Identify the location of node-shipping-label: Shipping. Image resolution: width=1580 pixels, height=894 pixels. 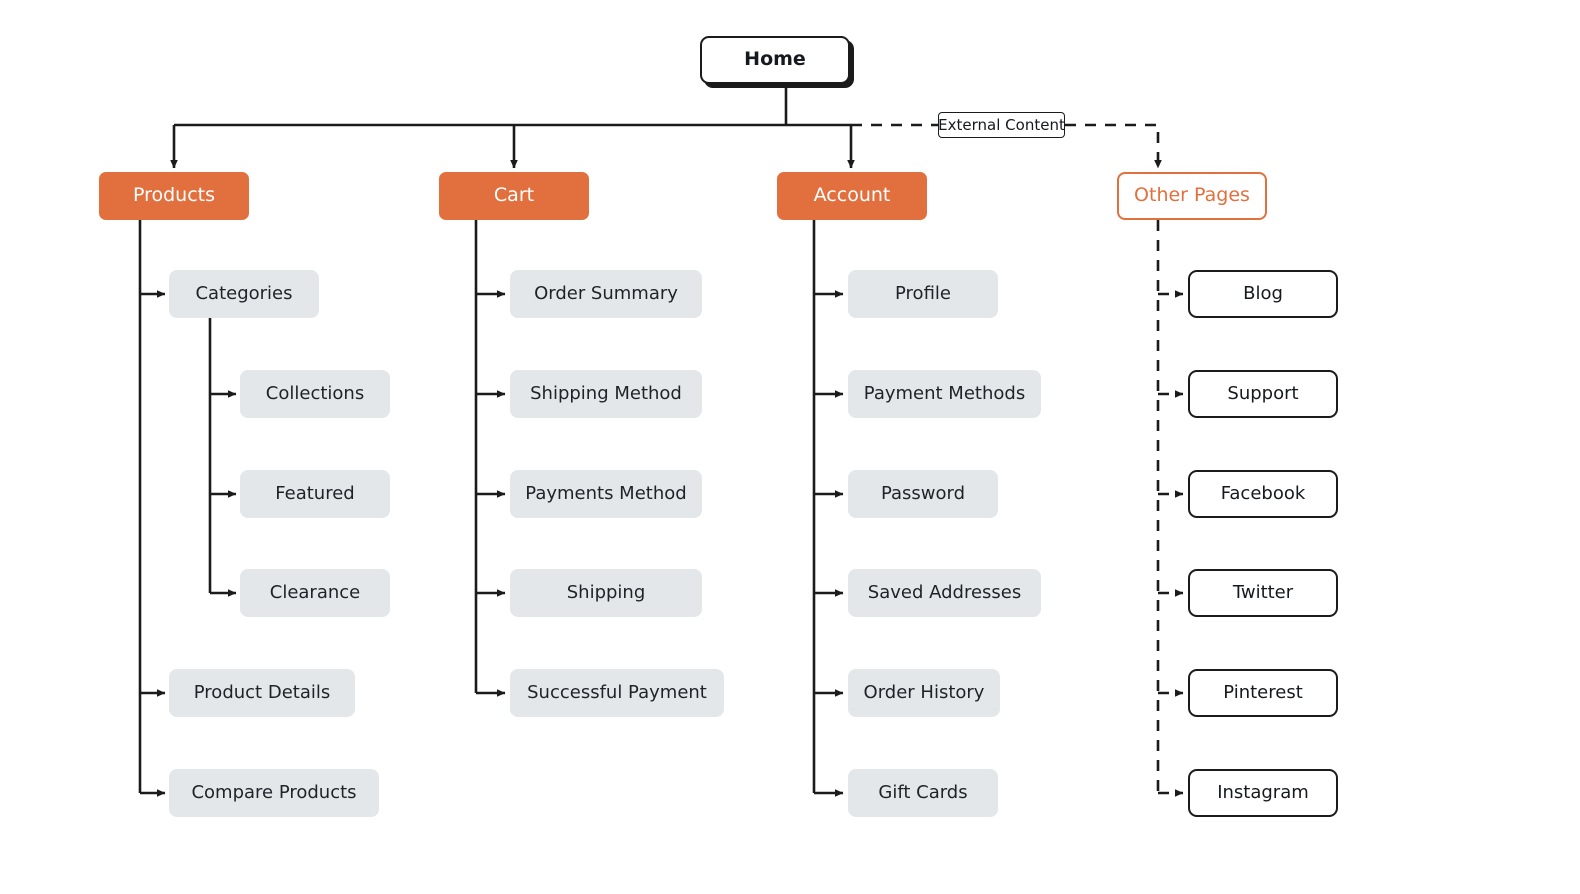
(606, 592).